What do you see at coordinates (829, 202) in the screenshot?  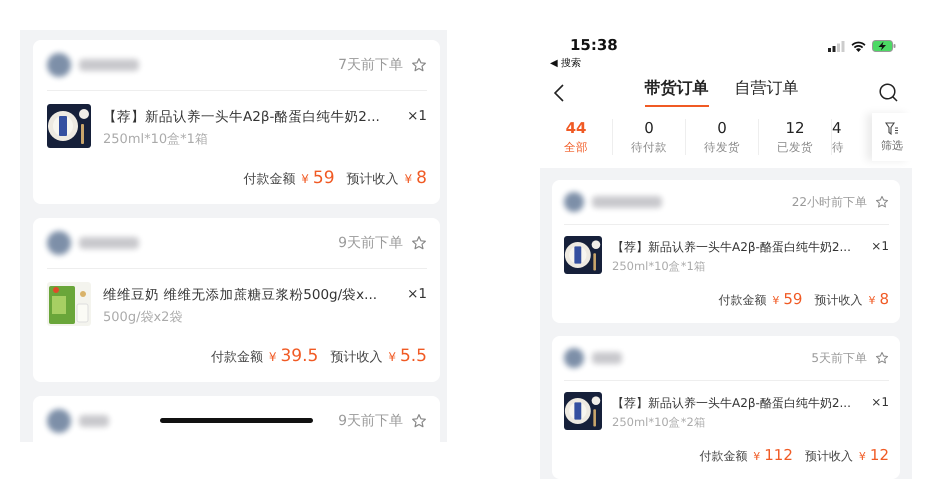 I see `order-time: 22小时前下单` at bounding box center [829, 202].